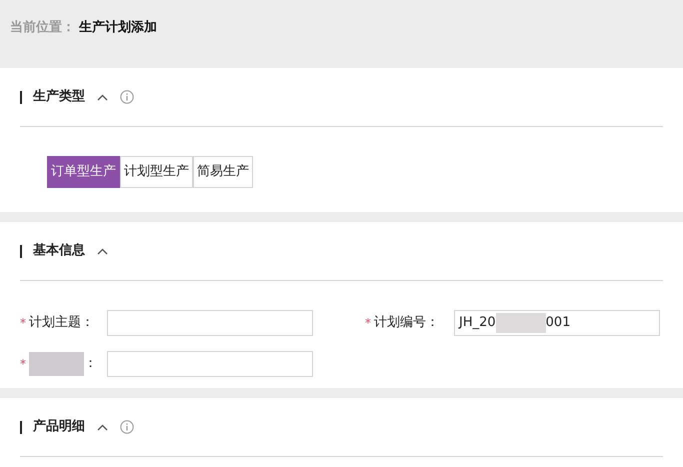  Describe the element at coordinates (223, 172) in the screenshot. I see `type-tab: 简易生产` at that location.